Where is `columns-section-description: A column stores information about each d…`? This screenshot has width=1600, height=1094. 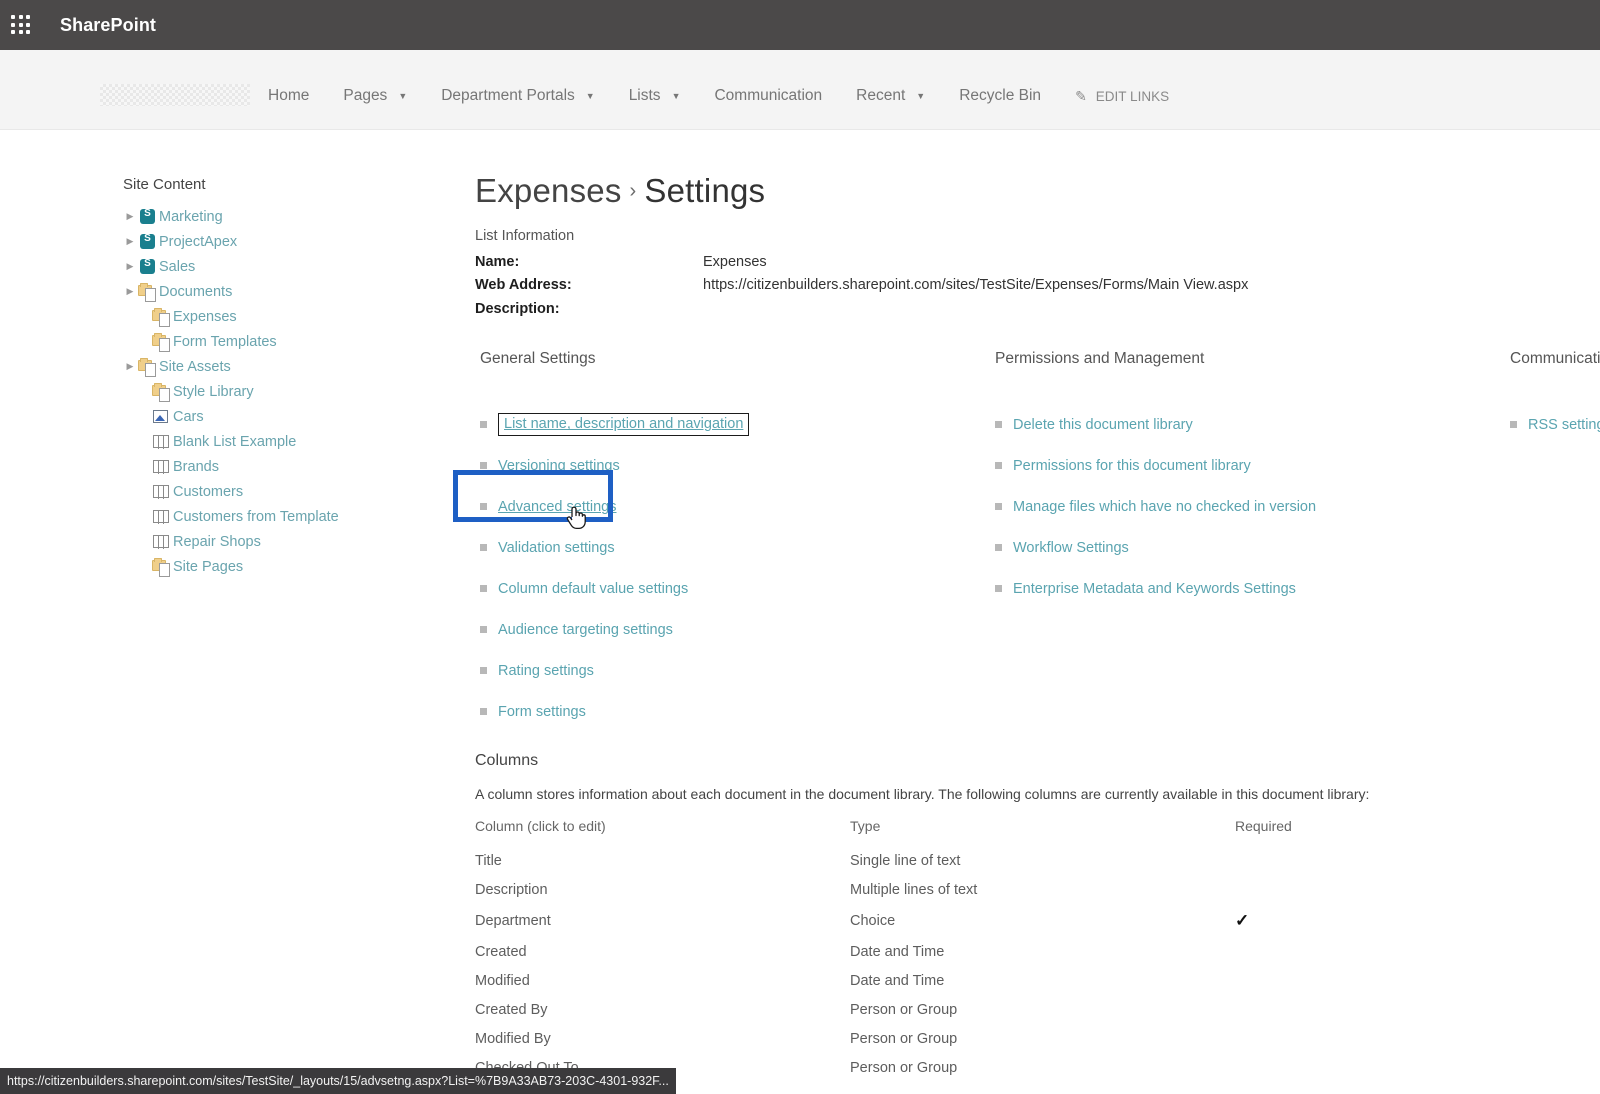
columns-section-description: A column stores information about each d… is located at coordinates (922, 794).